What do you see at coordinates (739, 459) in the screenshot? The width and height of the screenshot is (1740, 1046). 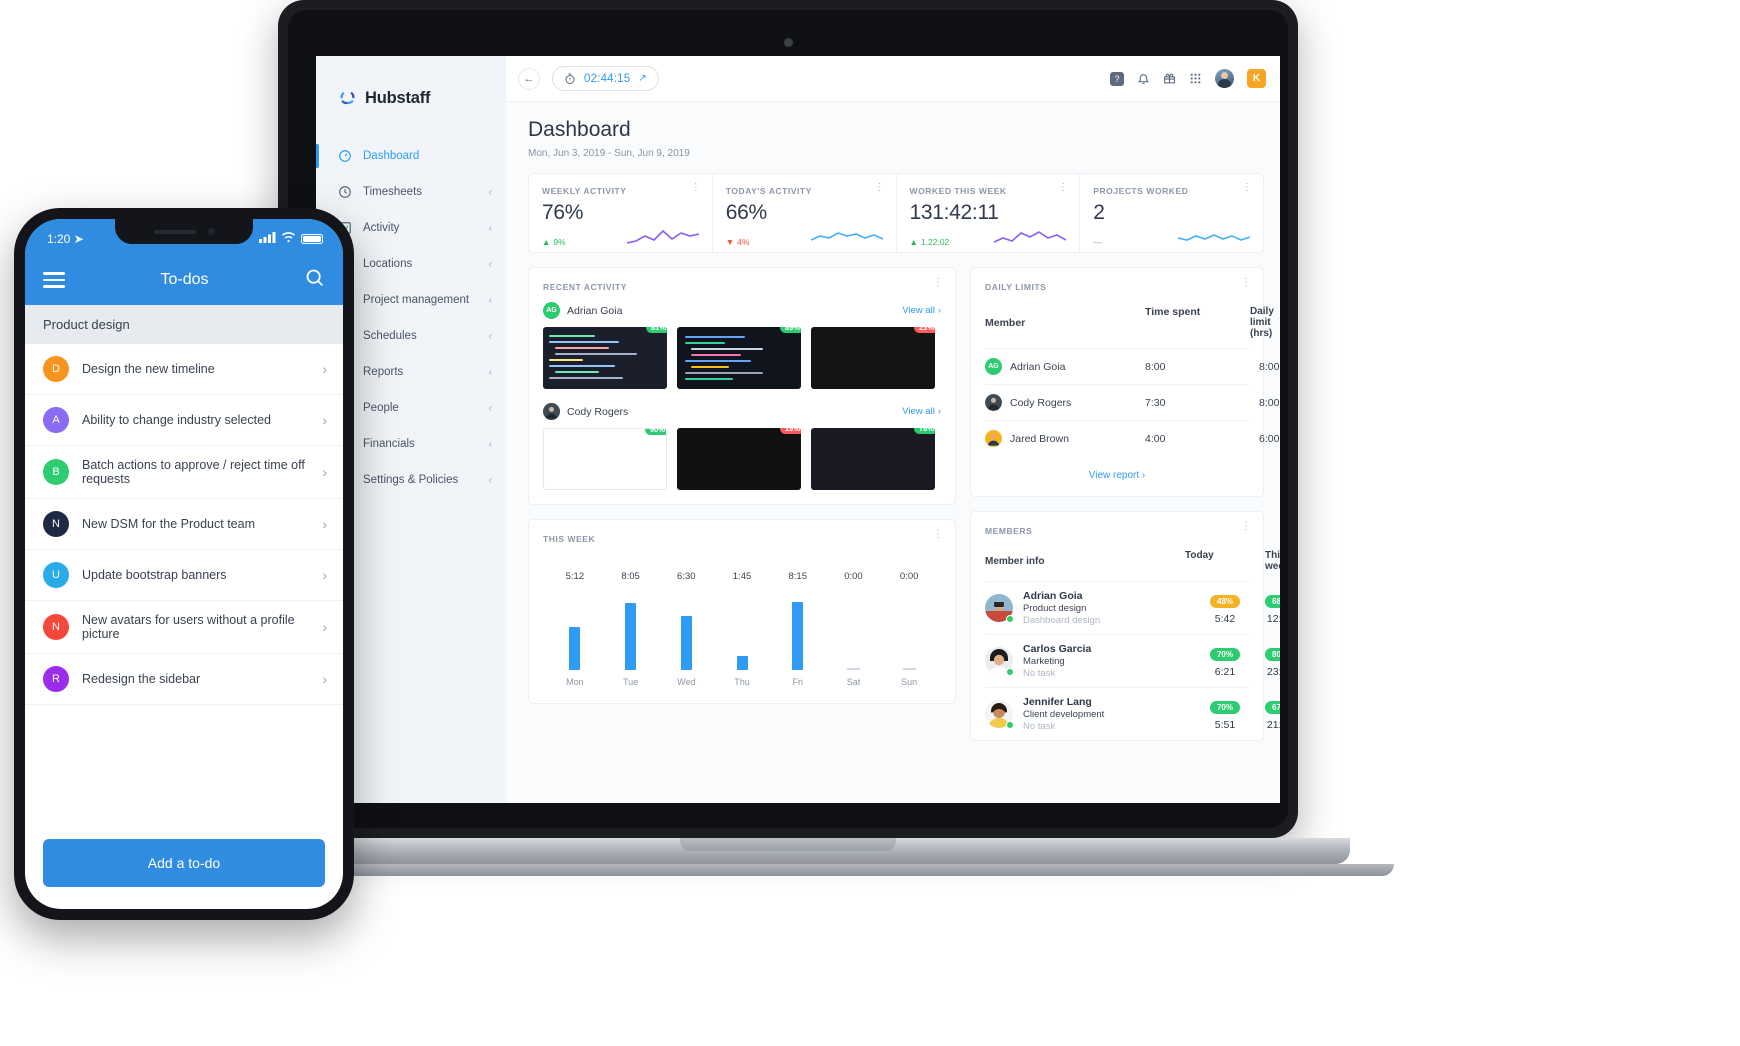 I see `activity-screenshot: 19%` at bounding box center [739, 459].